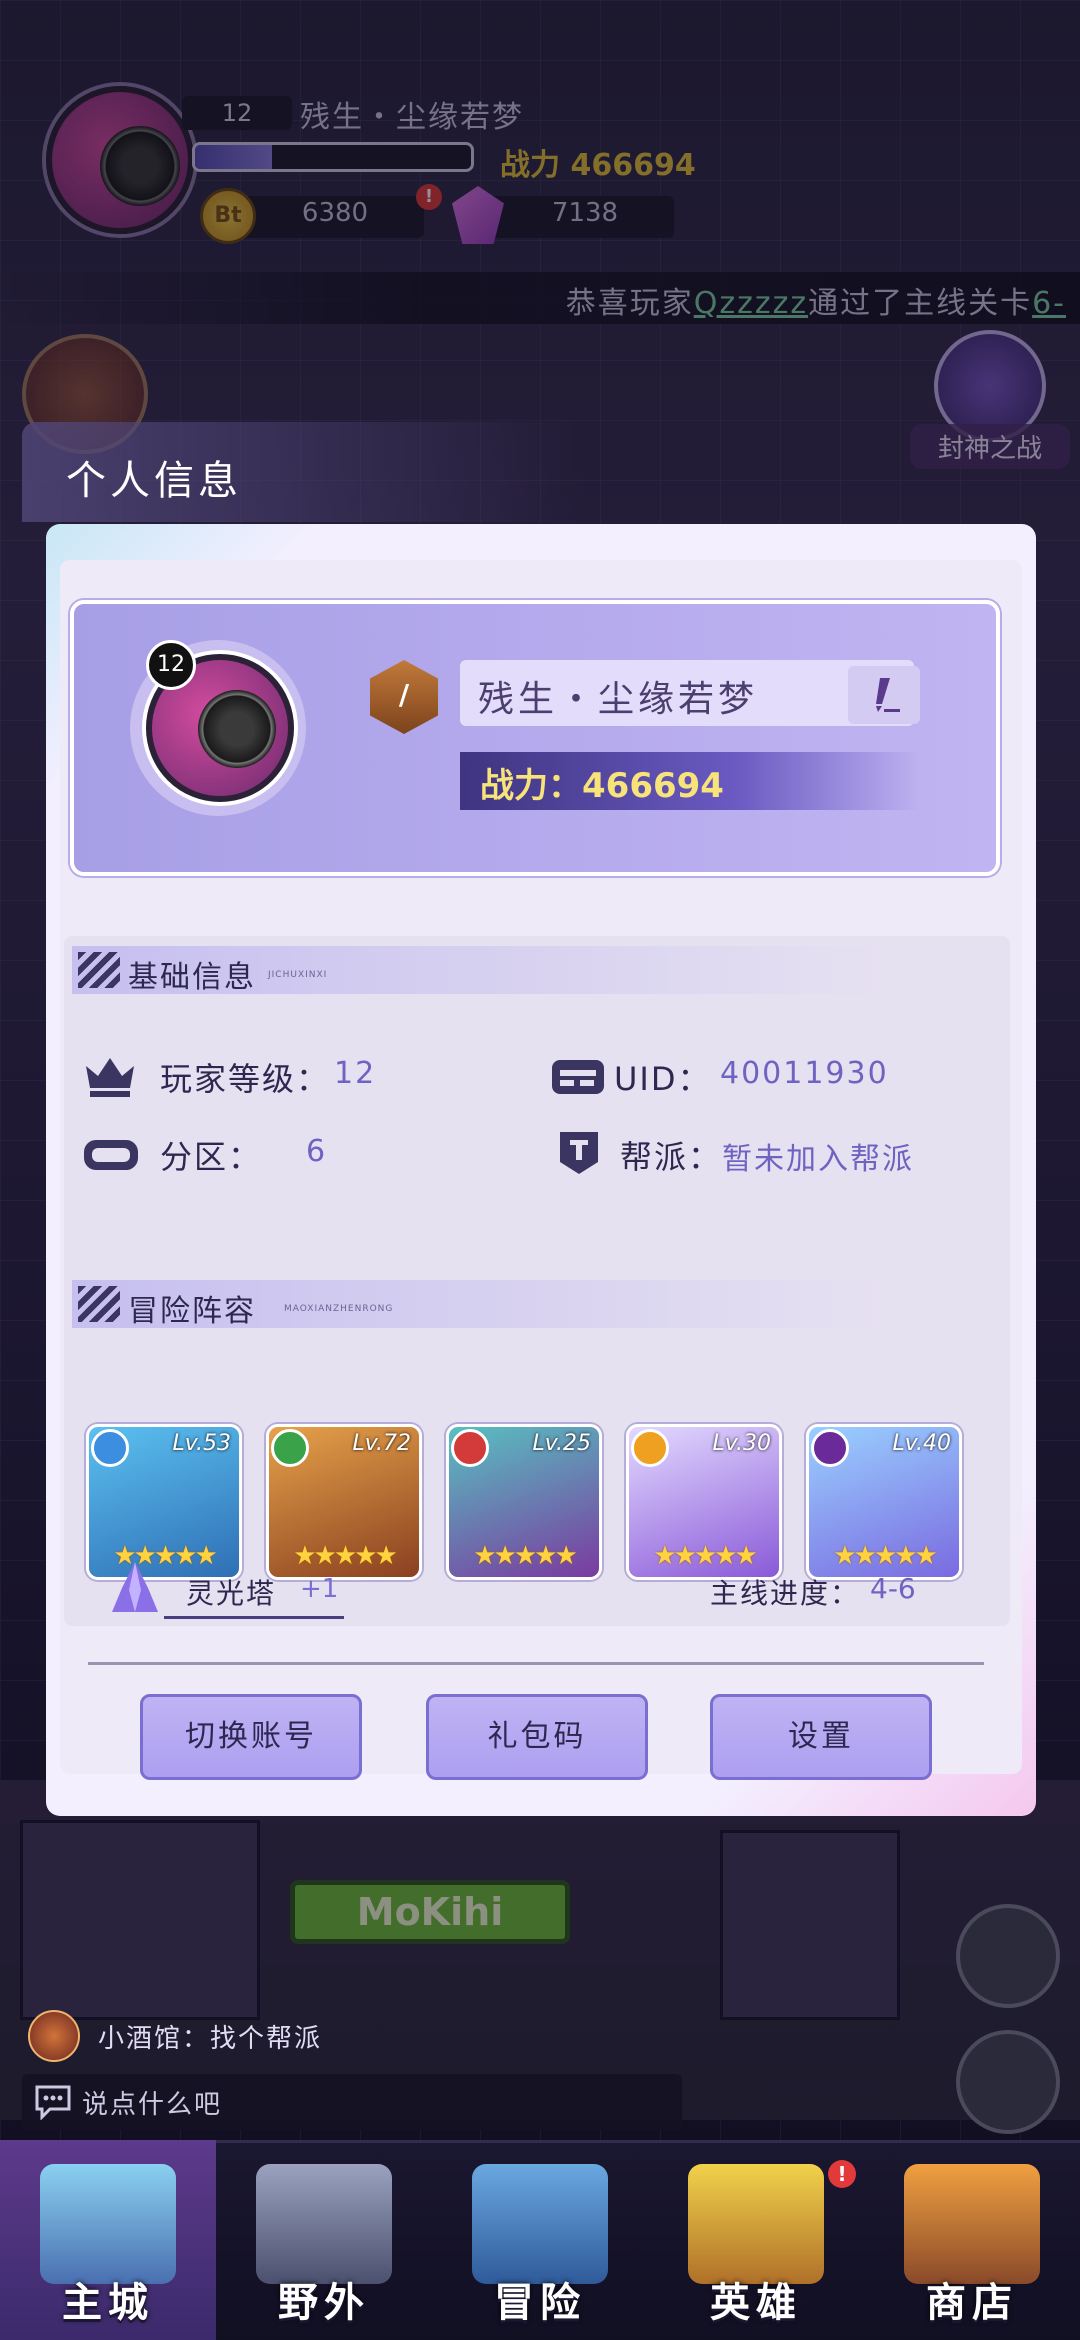 The height and width of the screenshot is (2340, 1080). What do you see at coordinates (602, 786) in the screenshot?
I see `profile-power: 战力：466694` at bounding box center [602, 786].